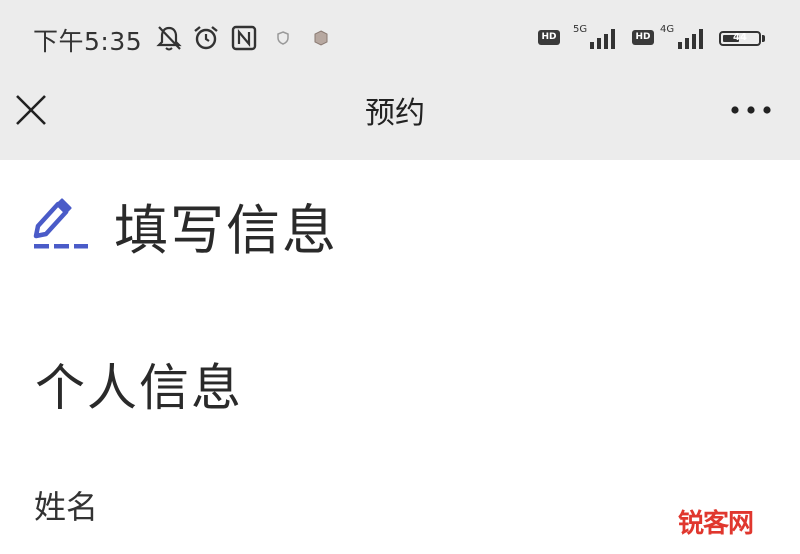 This screenshot has width=800, height=554. I want to click on app-notification-icon, so click(321, 38).